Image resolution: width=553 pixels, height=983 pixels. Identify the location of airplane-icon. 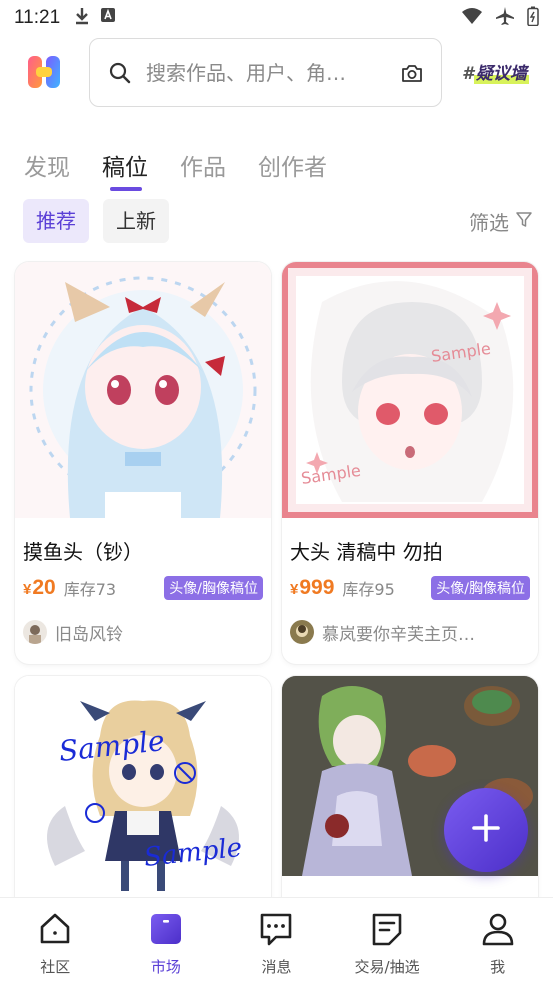
(505, 18).